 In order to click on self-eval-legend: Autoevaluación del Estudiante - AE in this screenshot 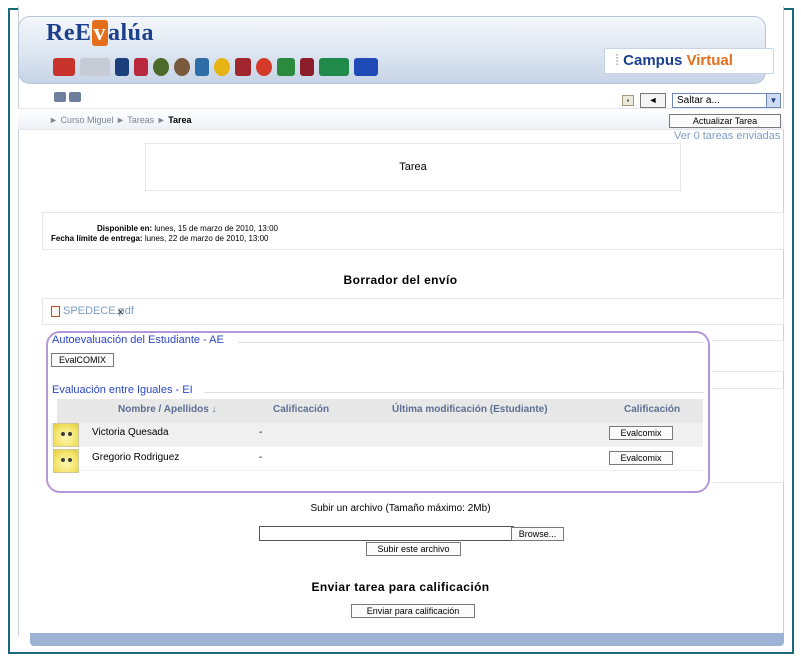, I will do `click(138, 340)`.